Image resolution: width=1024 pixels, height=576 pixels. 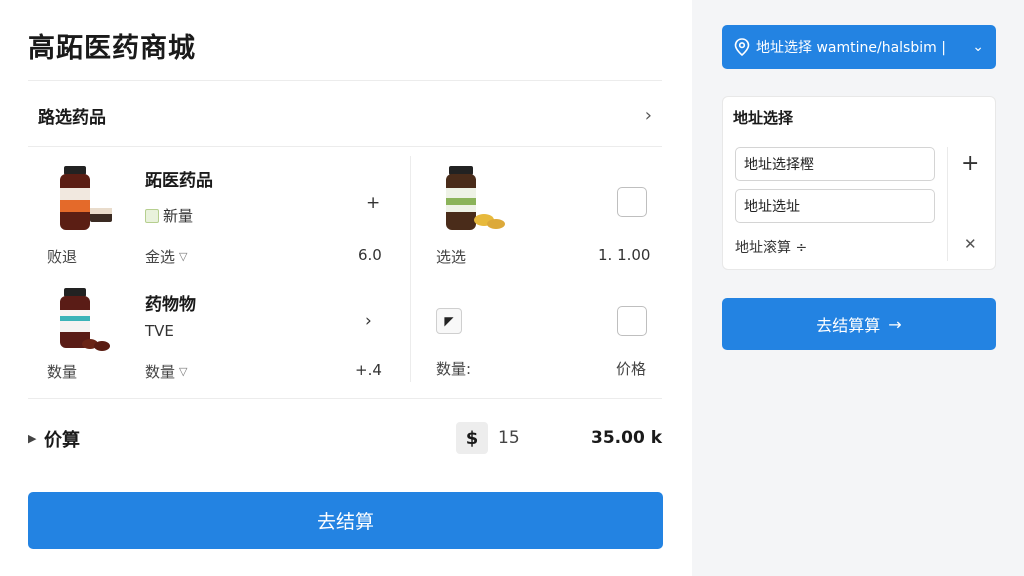 What do you see at coordinates (970, 244) in the screenshot?
I see `close-icon: ✕` at bounding box center [970, 244].